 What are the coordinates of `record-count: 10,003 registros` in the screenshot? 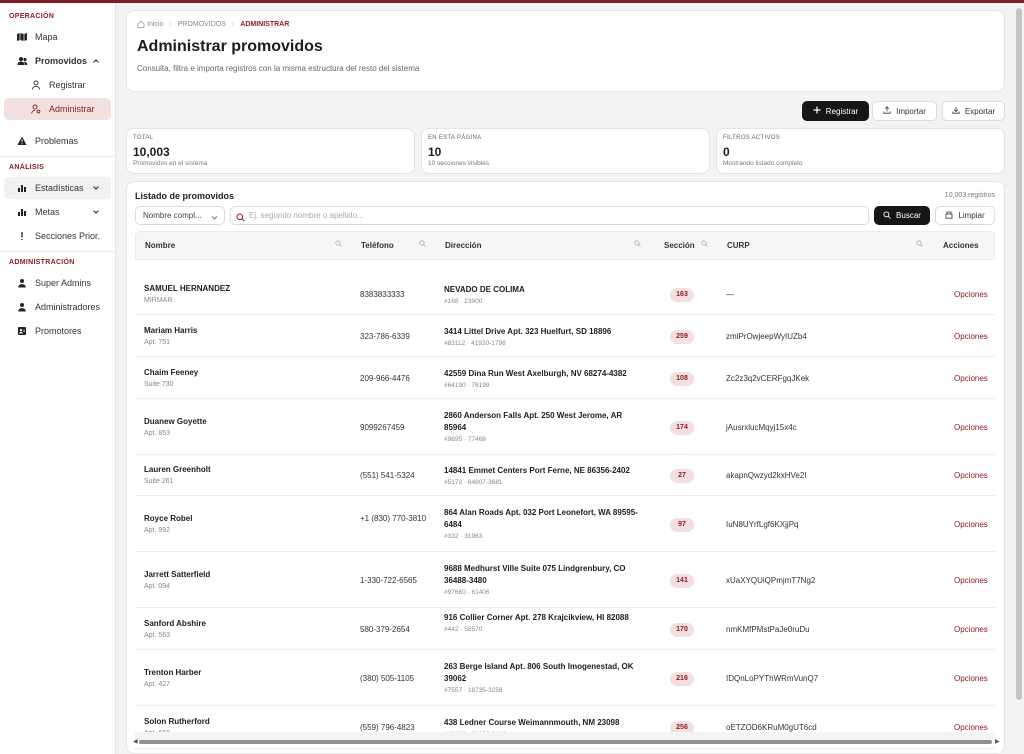 It's located at (969, 195).